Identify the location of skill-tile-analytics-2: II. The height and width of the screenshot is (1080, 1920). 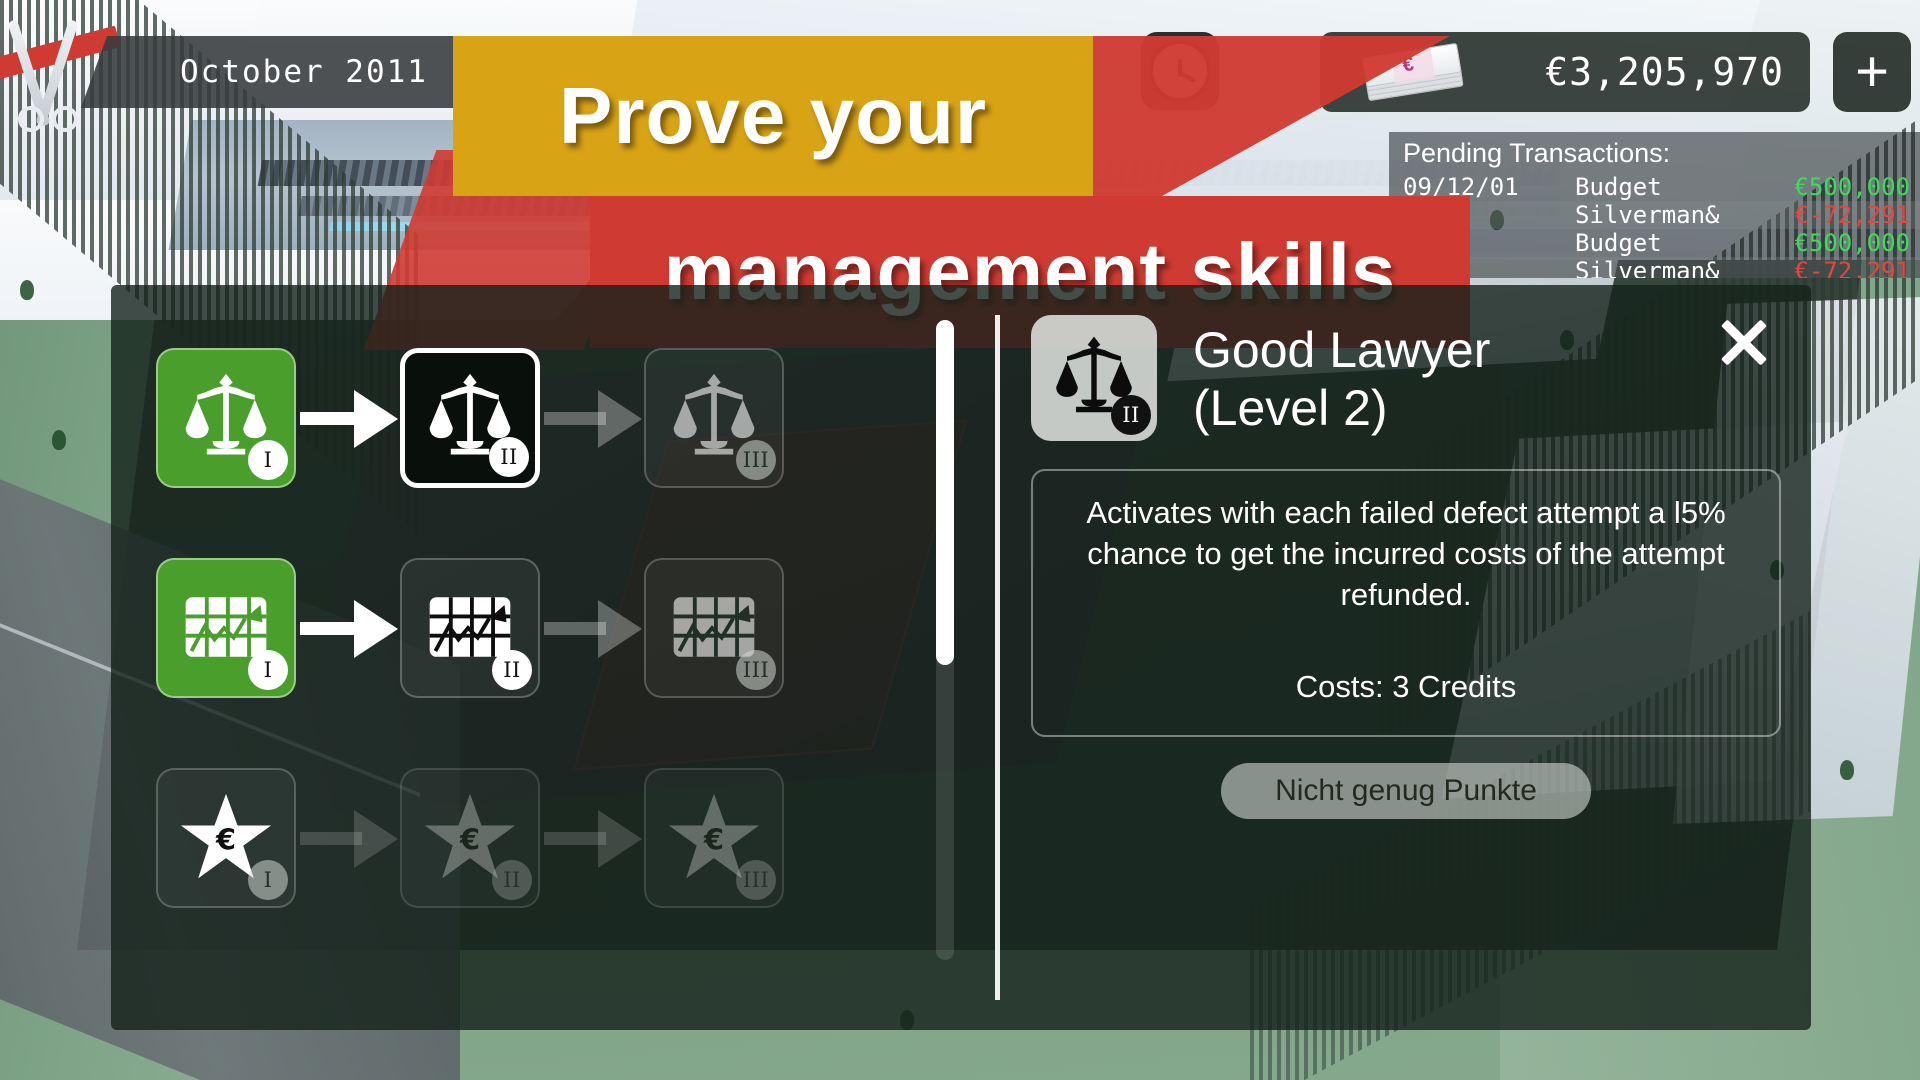
(470, 628).